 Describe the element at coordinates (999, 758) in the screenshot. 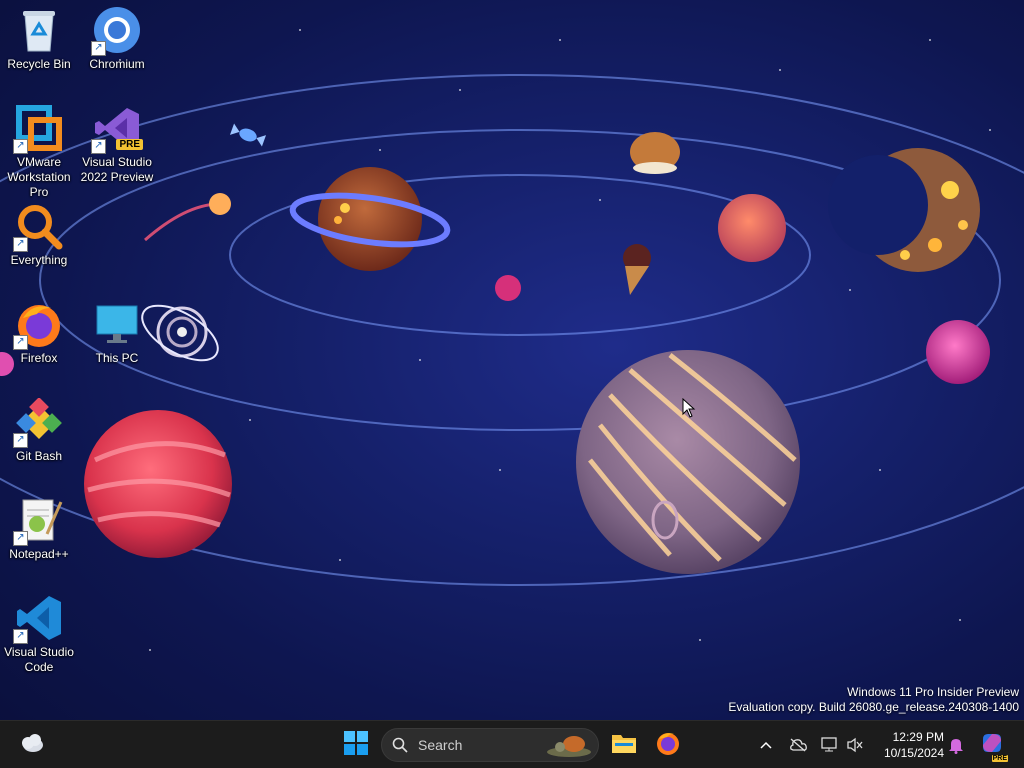

I see `copilot-preview-badge: PRE` at that location.